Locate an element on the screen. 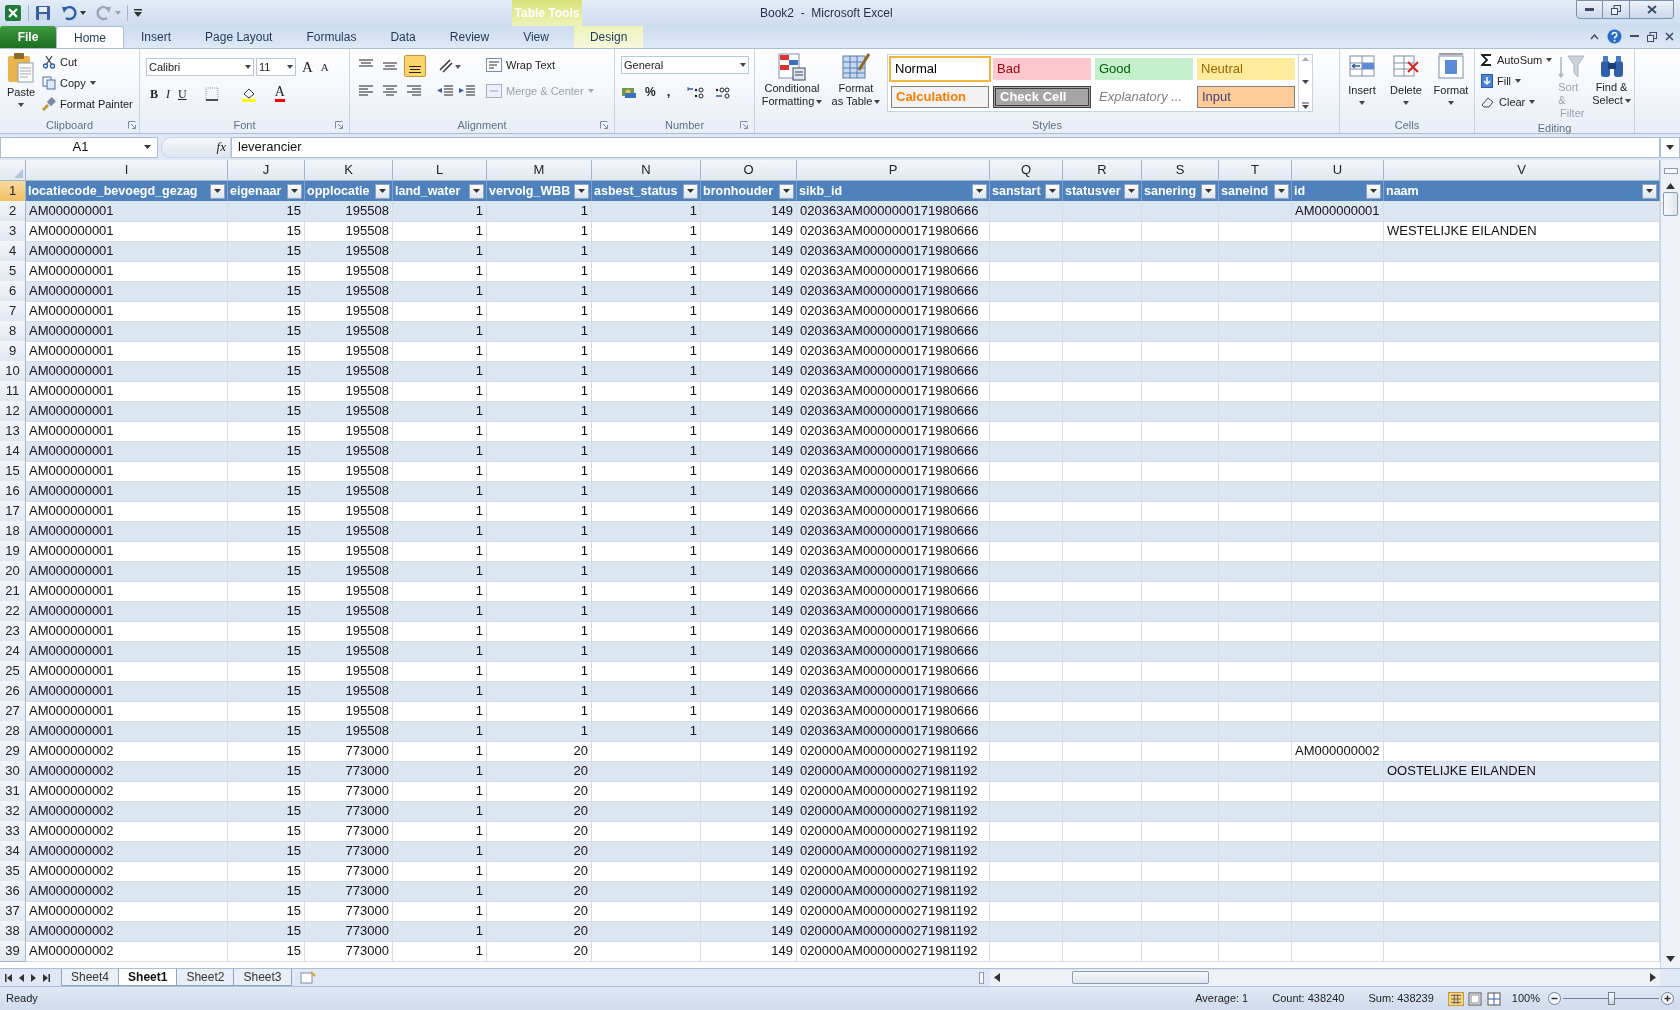  row-header: 17 is located at coordinates (13, 511).